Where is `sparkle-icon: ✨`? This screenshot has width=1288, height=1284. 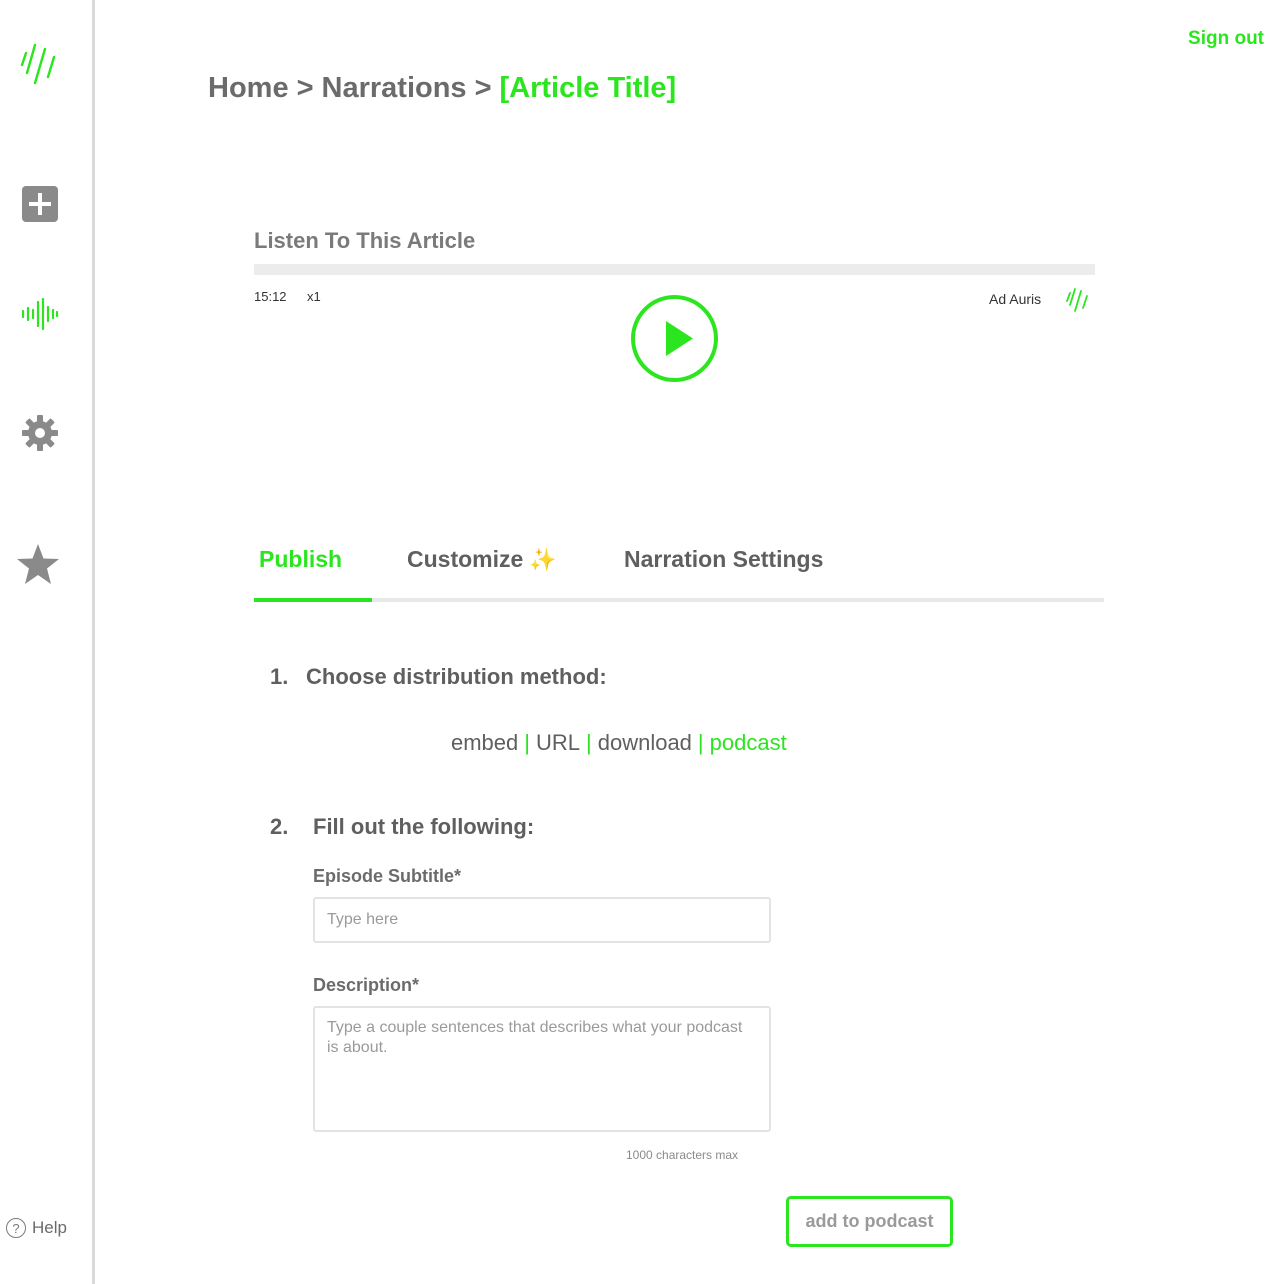
sparkle-icon: ✨ is located at coordinates (543, 559).